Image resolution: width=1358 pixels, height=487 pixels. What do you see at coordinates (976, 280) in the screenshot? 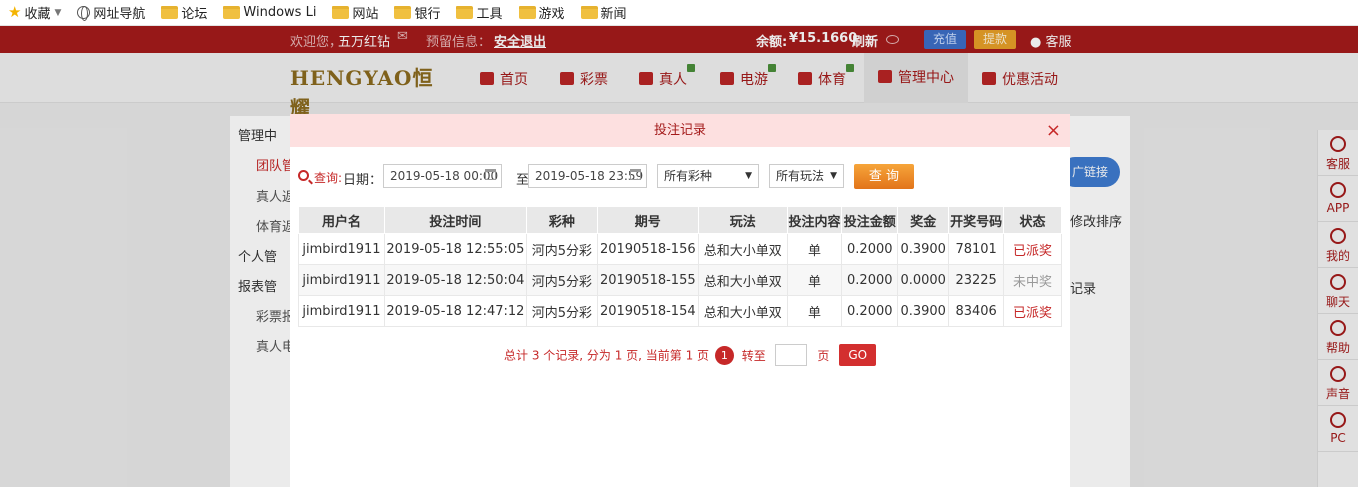
I see `cell-number: 23225` at bounding box center [976, 280].